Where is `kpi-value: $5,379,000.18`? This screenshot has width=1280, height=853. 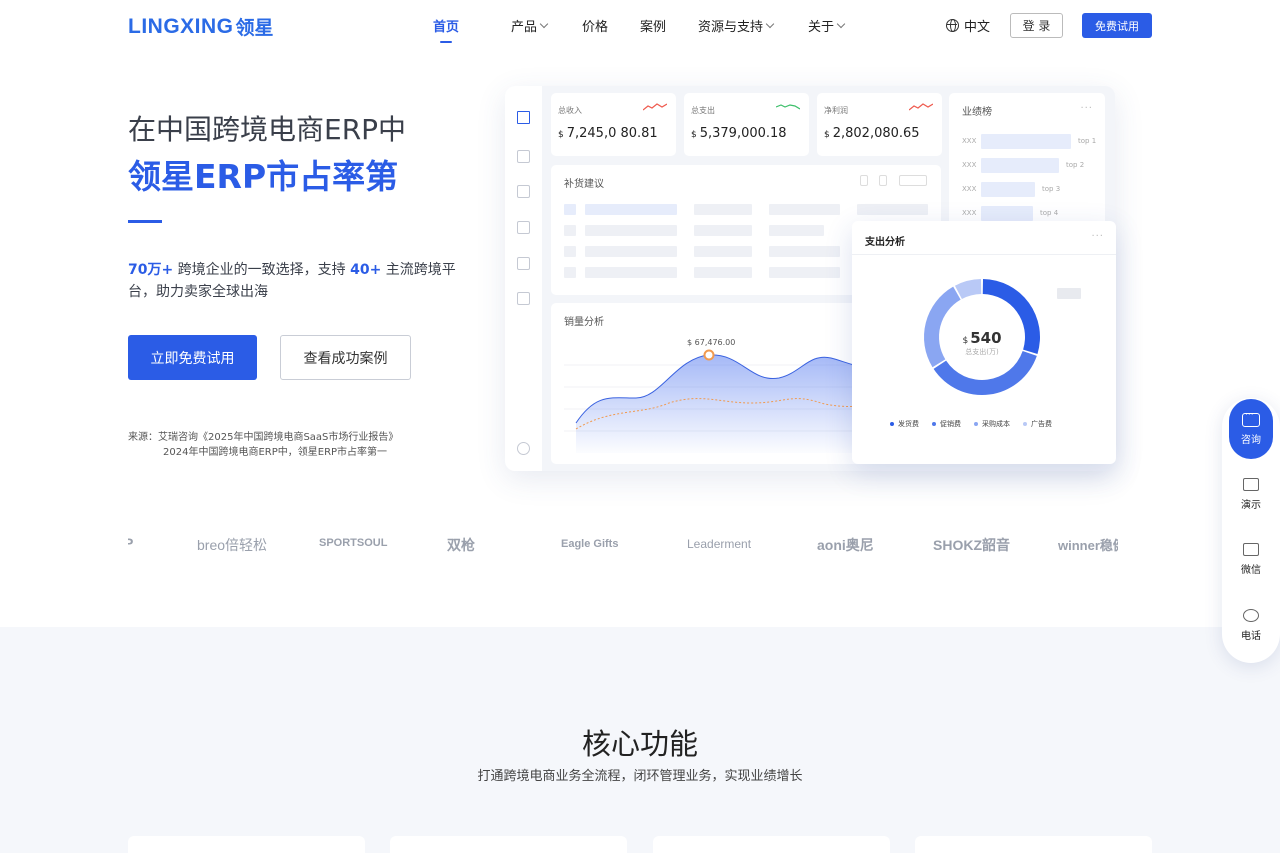
kpi-value: $5,379,000.18 is located at coordinates (739, 133).